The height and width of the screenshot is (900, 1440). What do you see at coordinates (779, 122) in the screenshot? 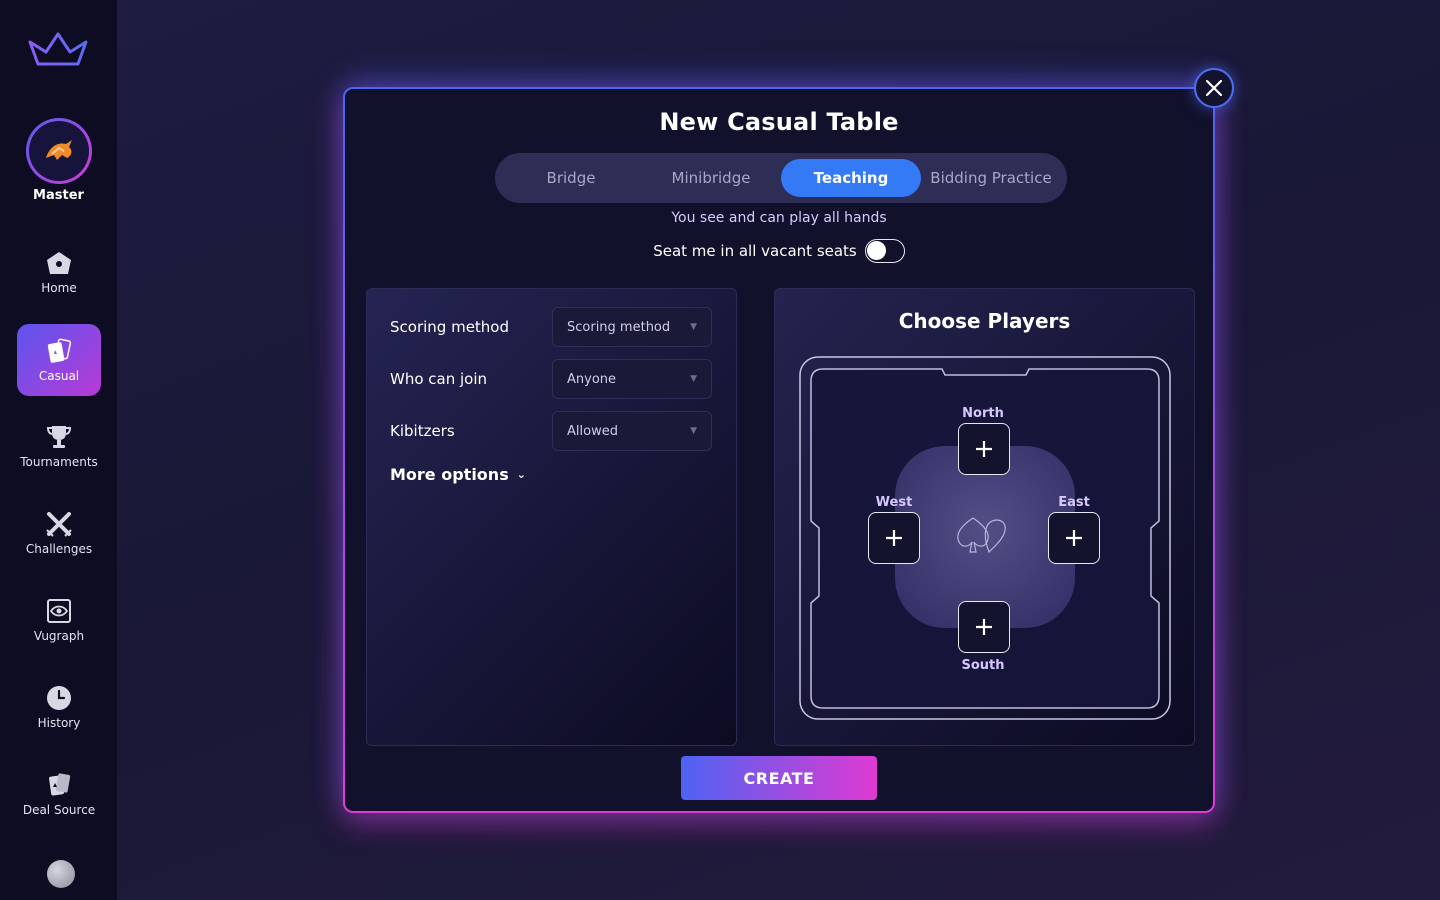
I see `dialog-title: New Casual Table` at bounding box center [779, 122].